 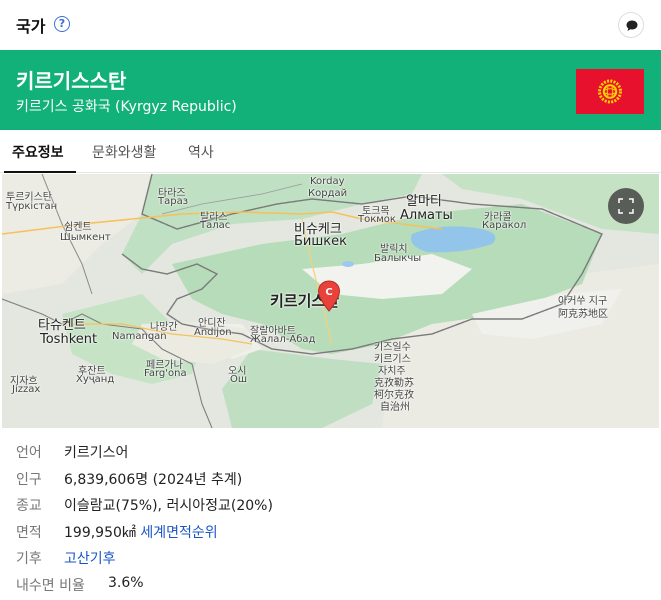 I want to click on area-ranking-link: 세계면적순위, so click(x=178, y=533).